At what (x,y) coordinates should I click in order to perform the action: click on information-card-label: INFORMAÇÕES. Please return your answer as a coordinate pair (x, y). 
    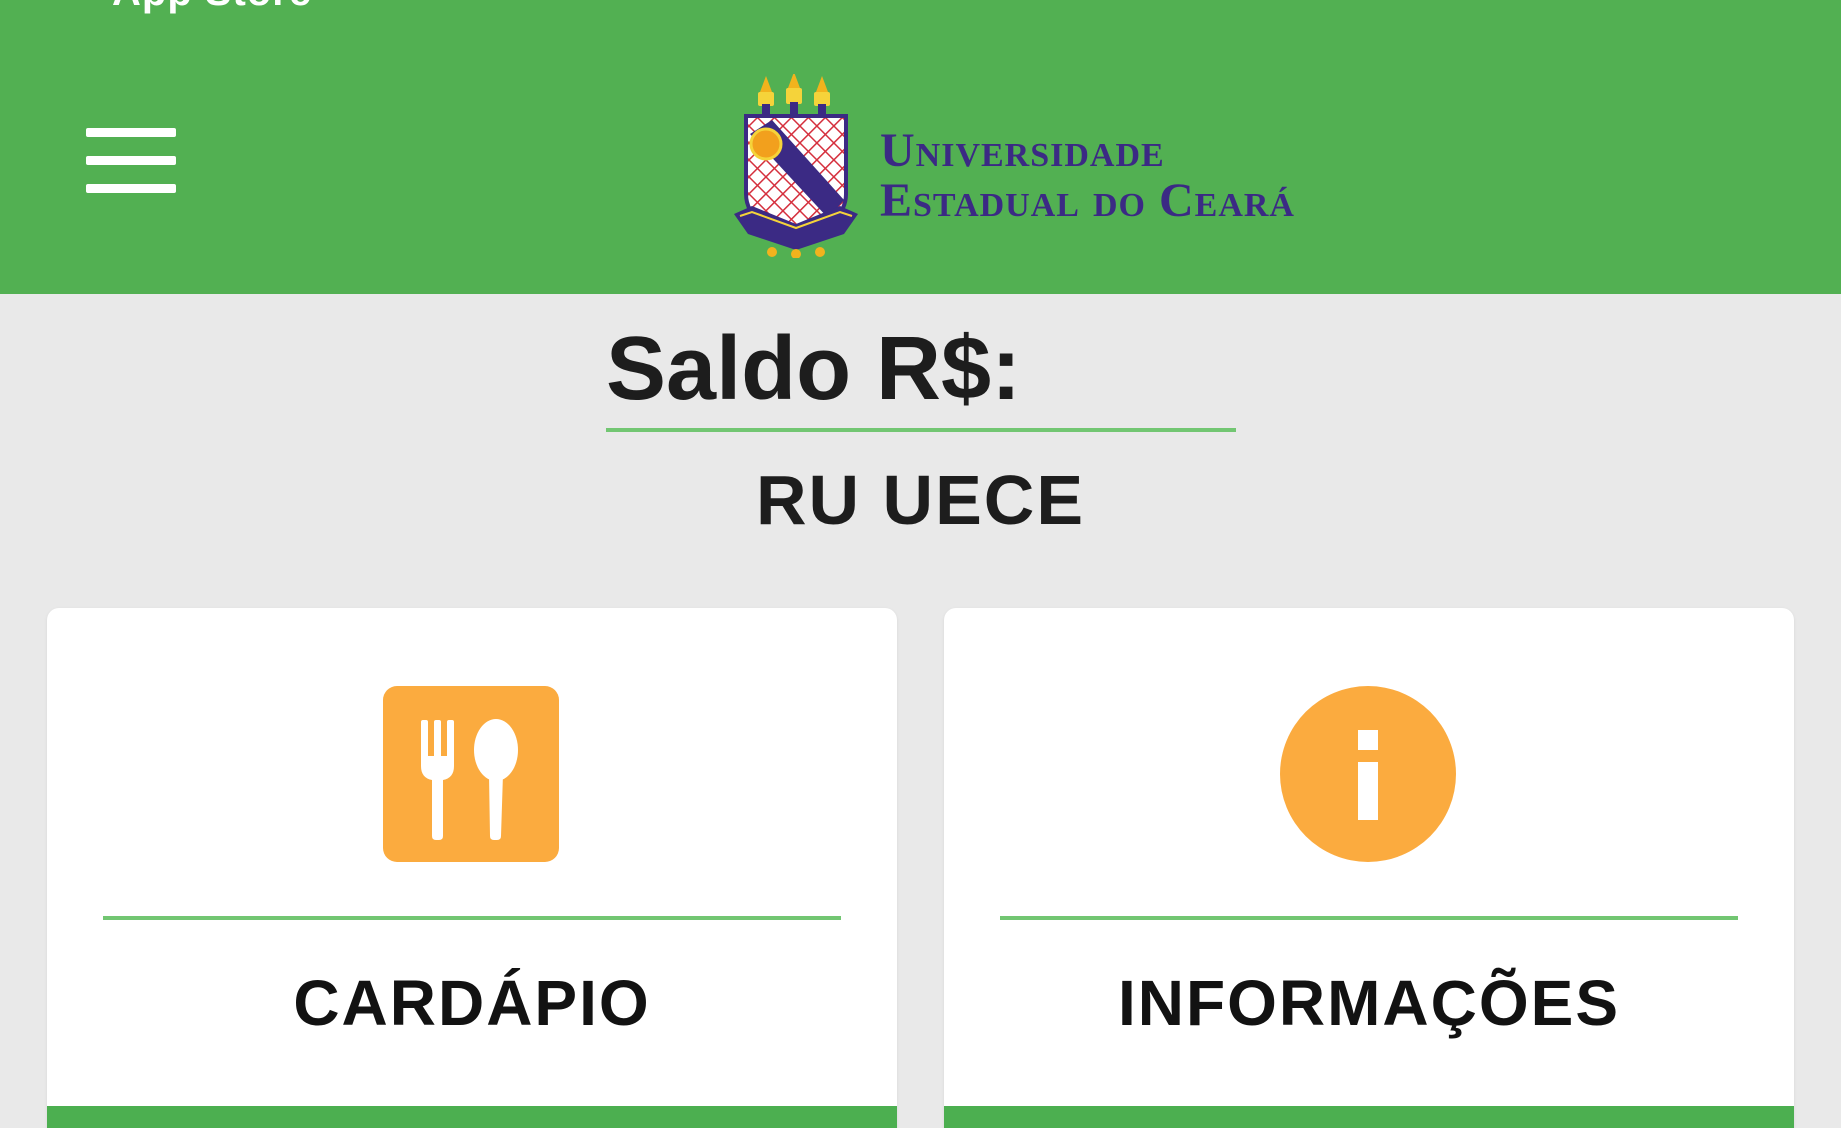
    Looking at the image, I should click on (1369, 1003).